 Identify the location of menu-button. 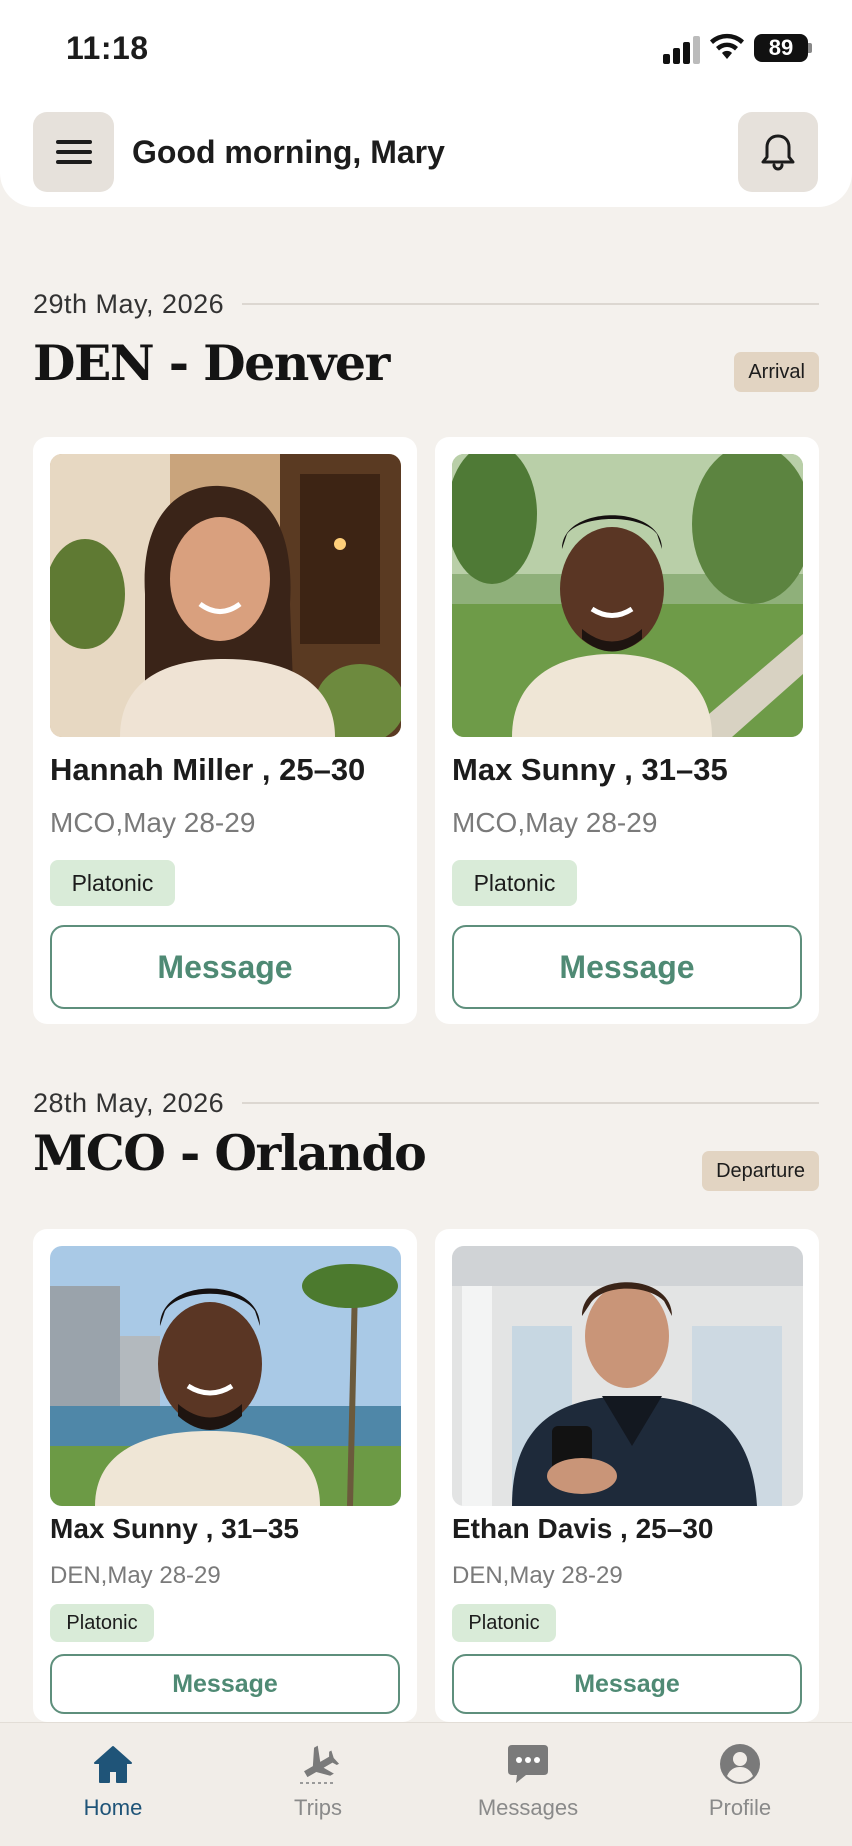
(73, 152).